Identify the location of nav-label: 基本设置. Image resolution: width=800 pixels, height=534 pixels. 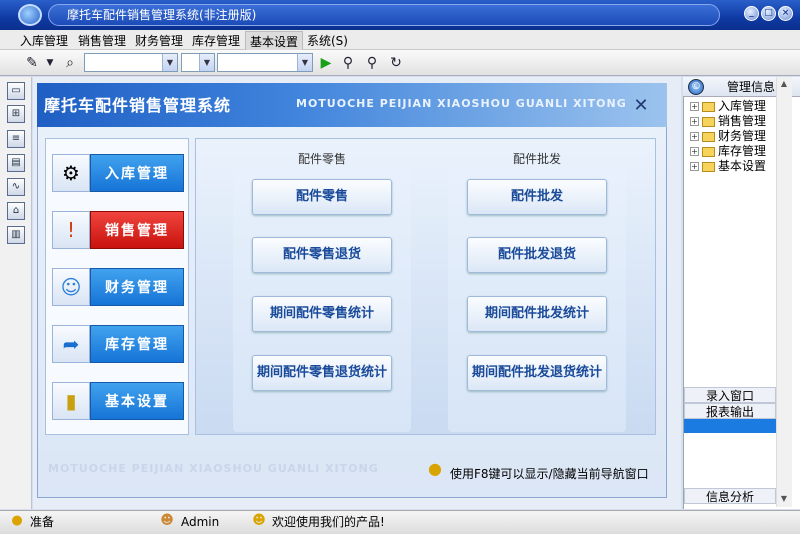
(137, 401).